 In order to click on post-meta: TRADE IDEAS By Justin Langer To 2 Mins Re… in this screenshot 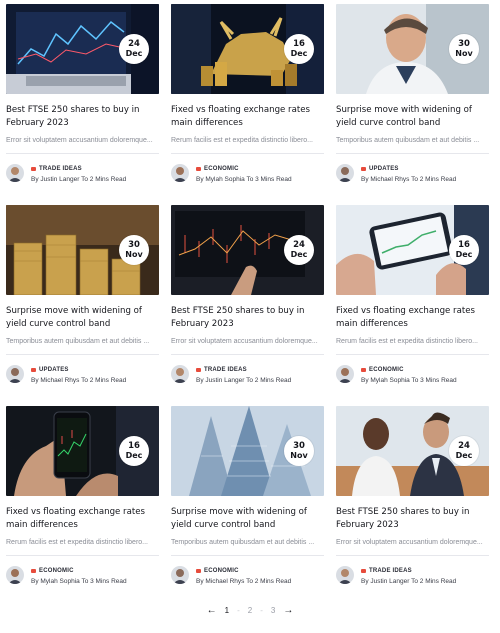, I will do `click(412, 575)`.